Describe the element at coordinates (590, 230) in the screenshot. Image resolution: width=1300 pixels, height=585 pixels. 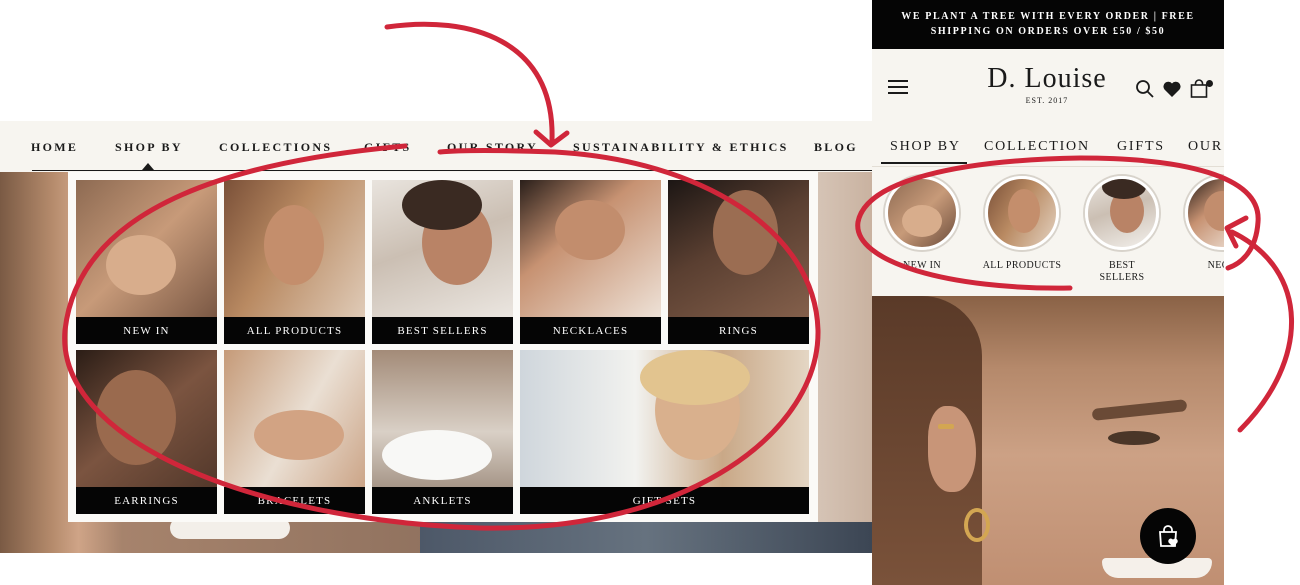
I see `neck-shape` at that location.